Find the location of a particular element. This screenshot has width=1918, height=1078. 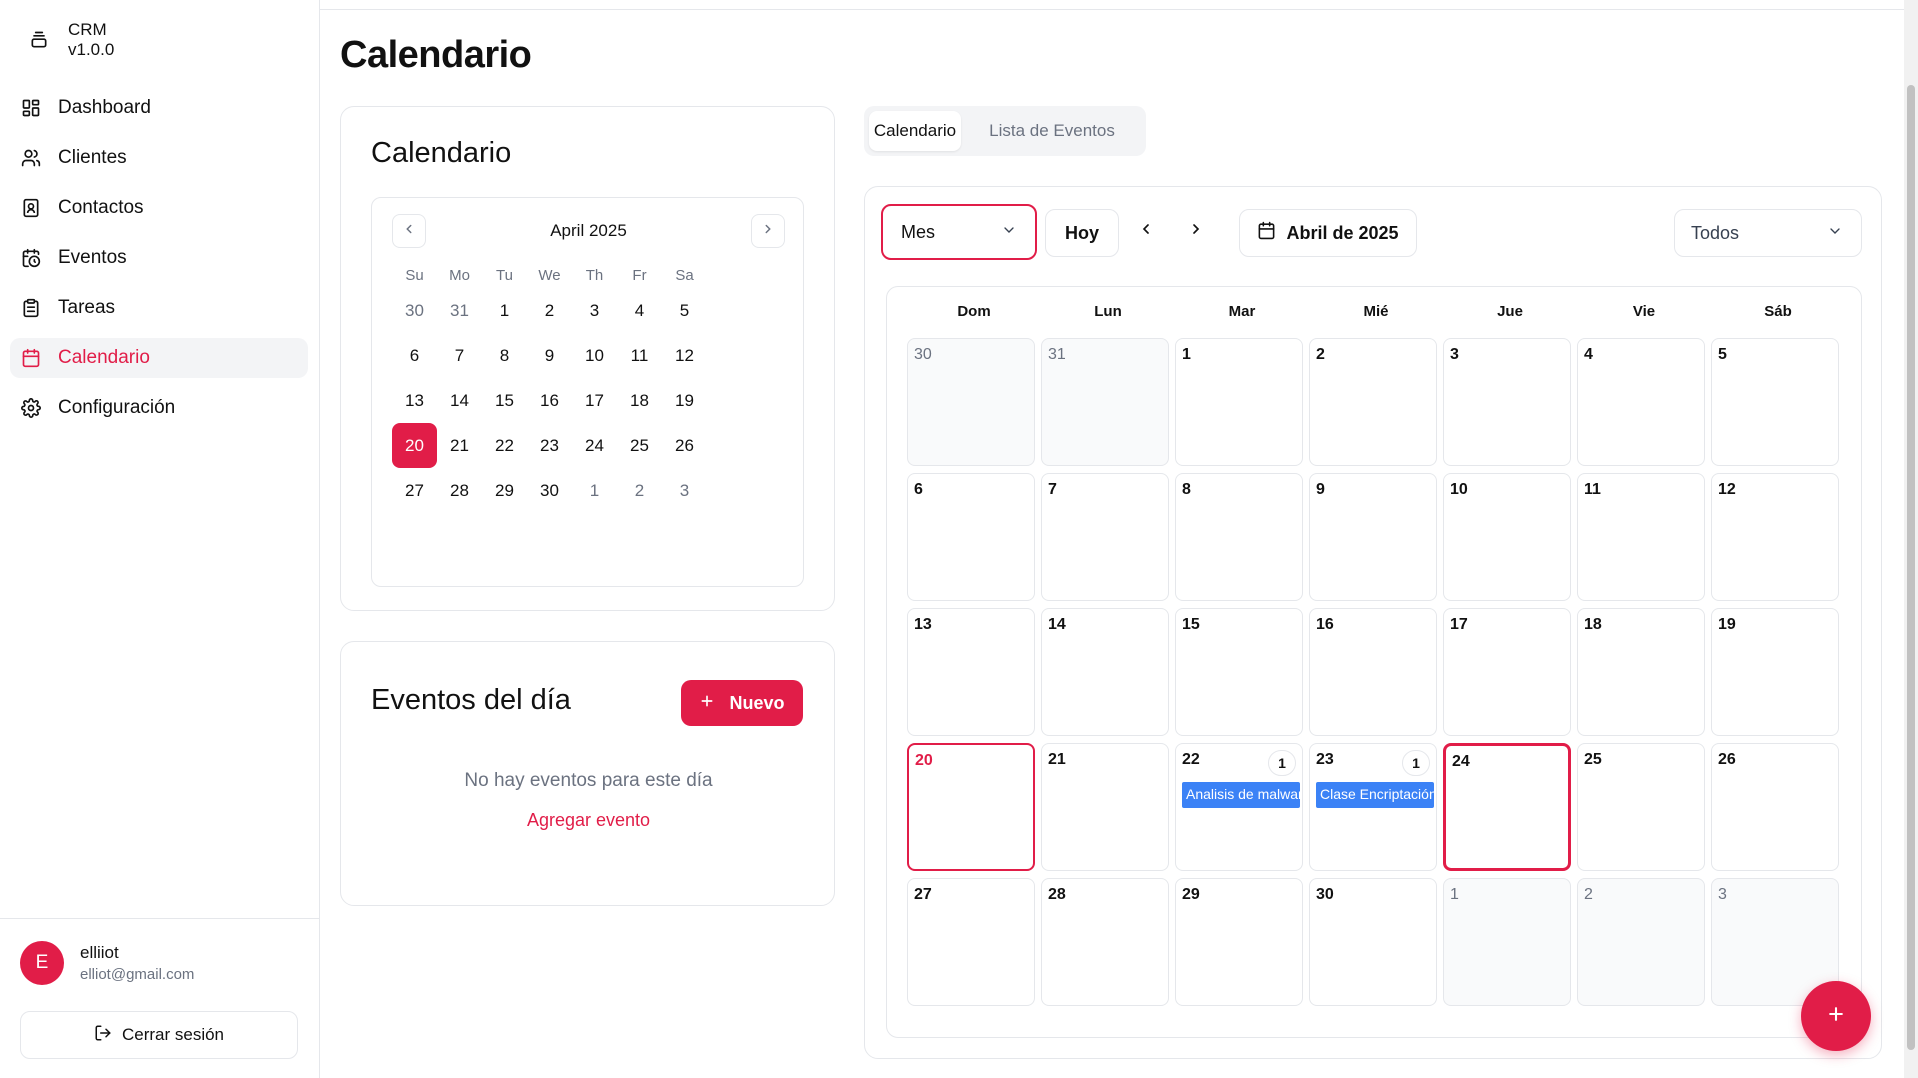

day-cell: 31 is located at coordinates (1105, 402).